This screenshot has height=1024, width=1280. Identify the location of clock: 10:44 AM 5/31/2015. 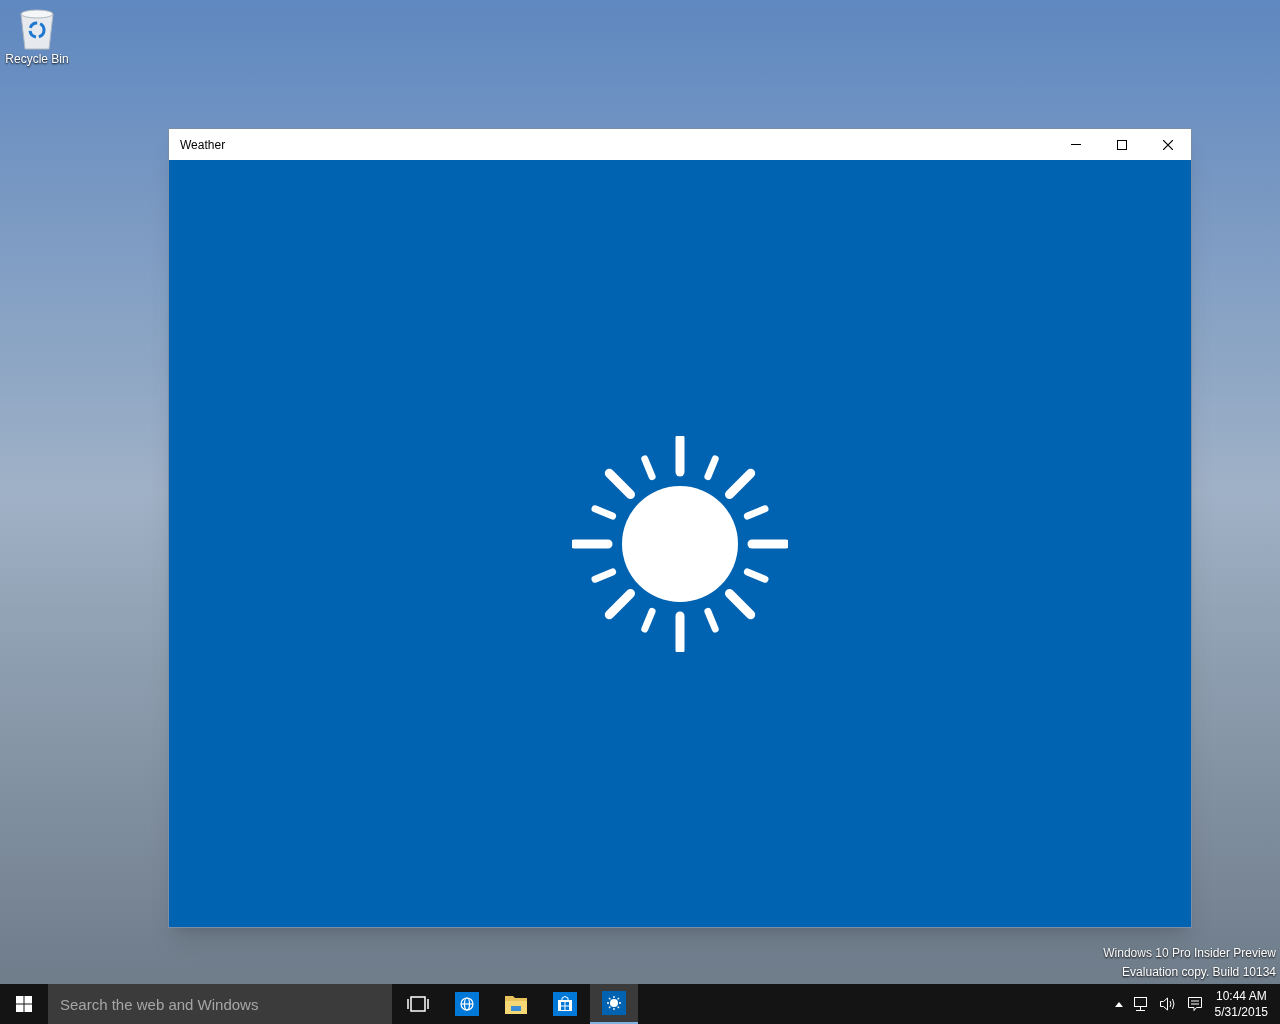
(1241, 1004).